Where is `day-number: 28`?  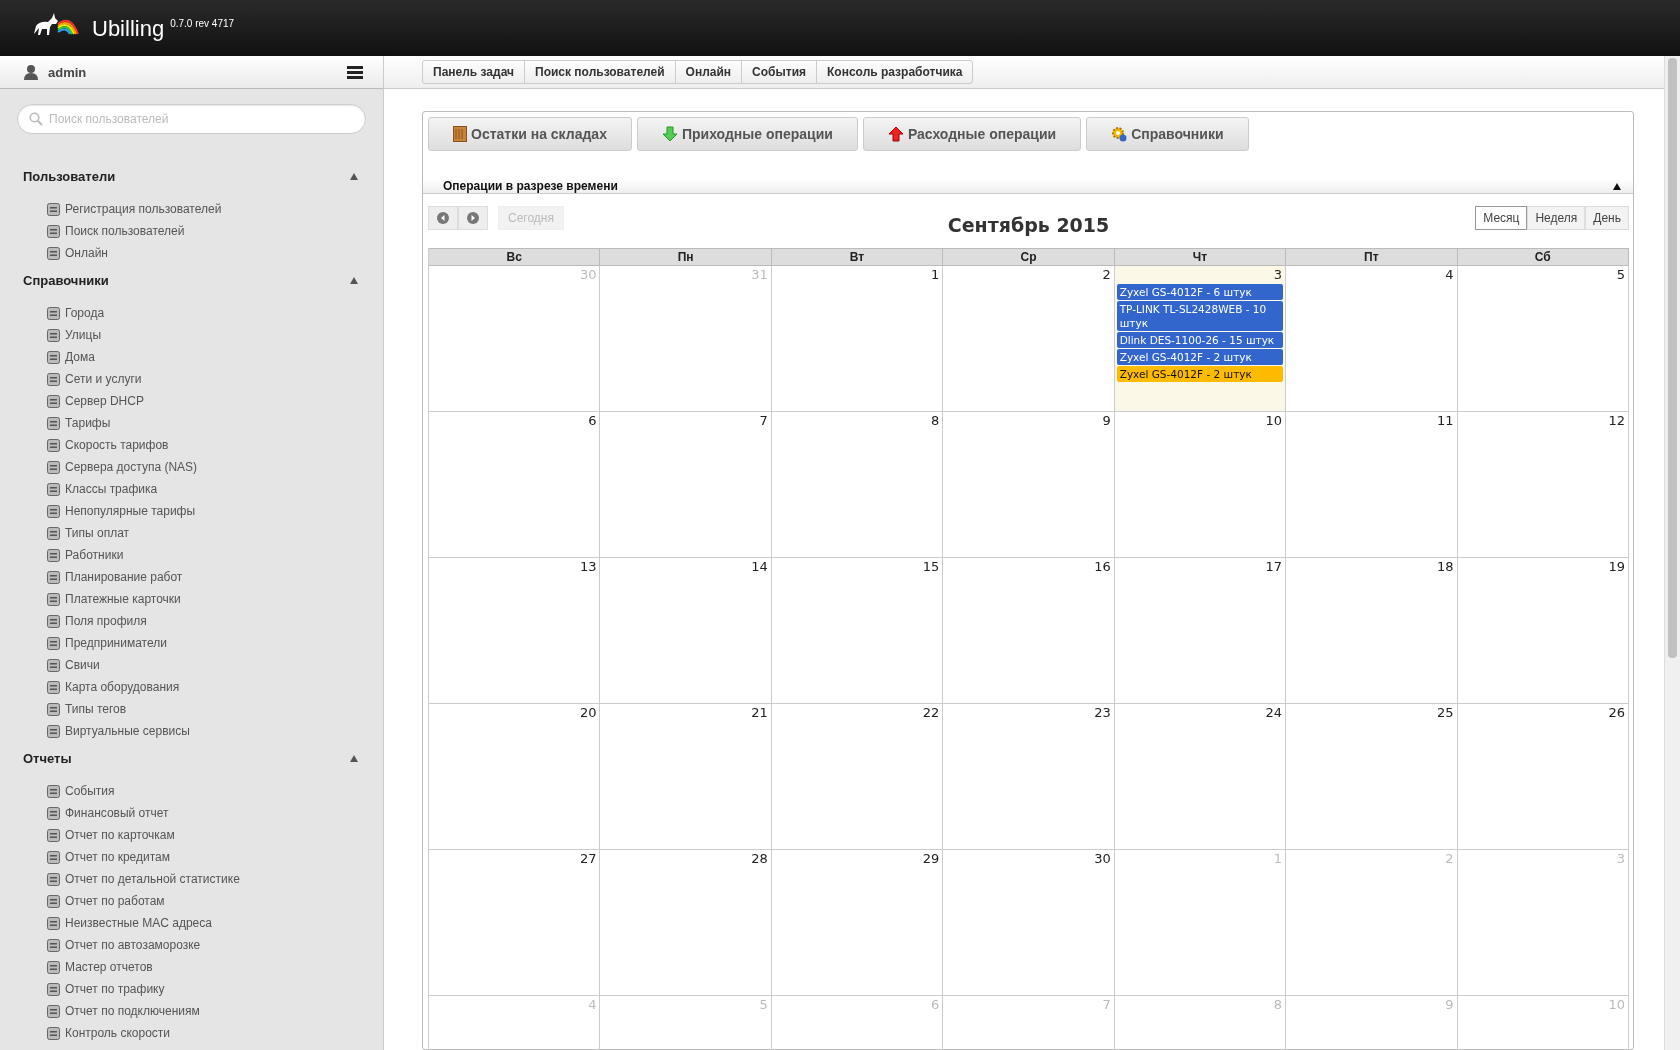 day-number: 28 is located at coordinates (759, 859).